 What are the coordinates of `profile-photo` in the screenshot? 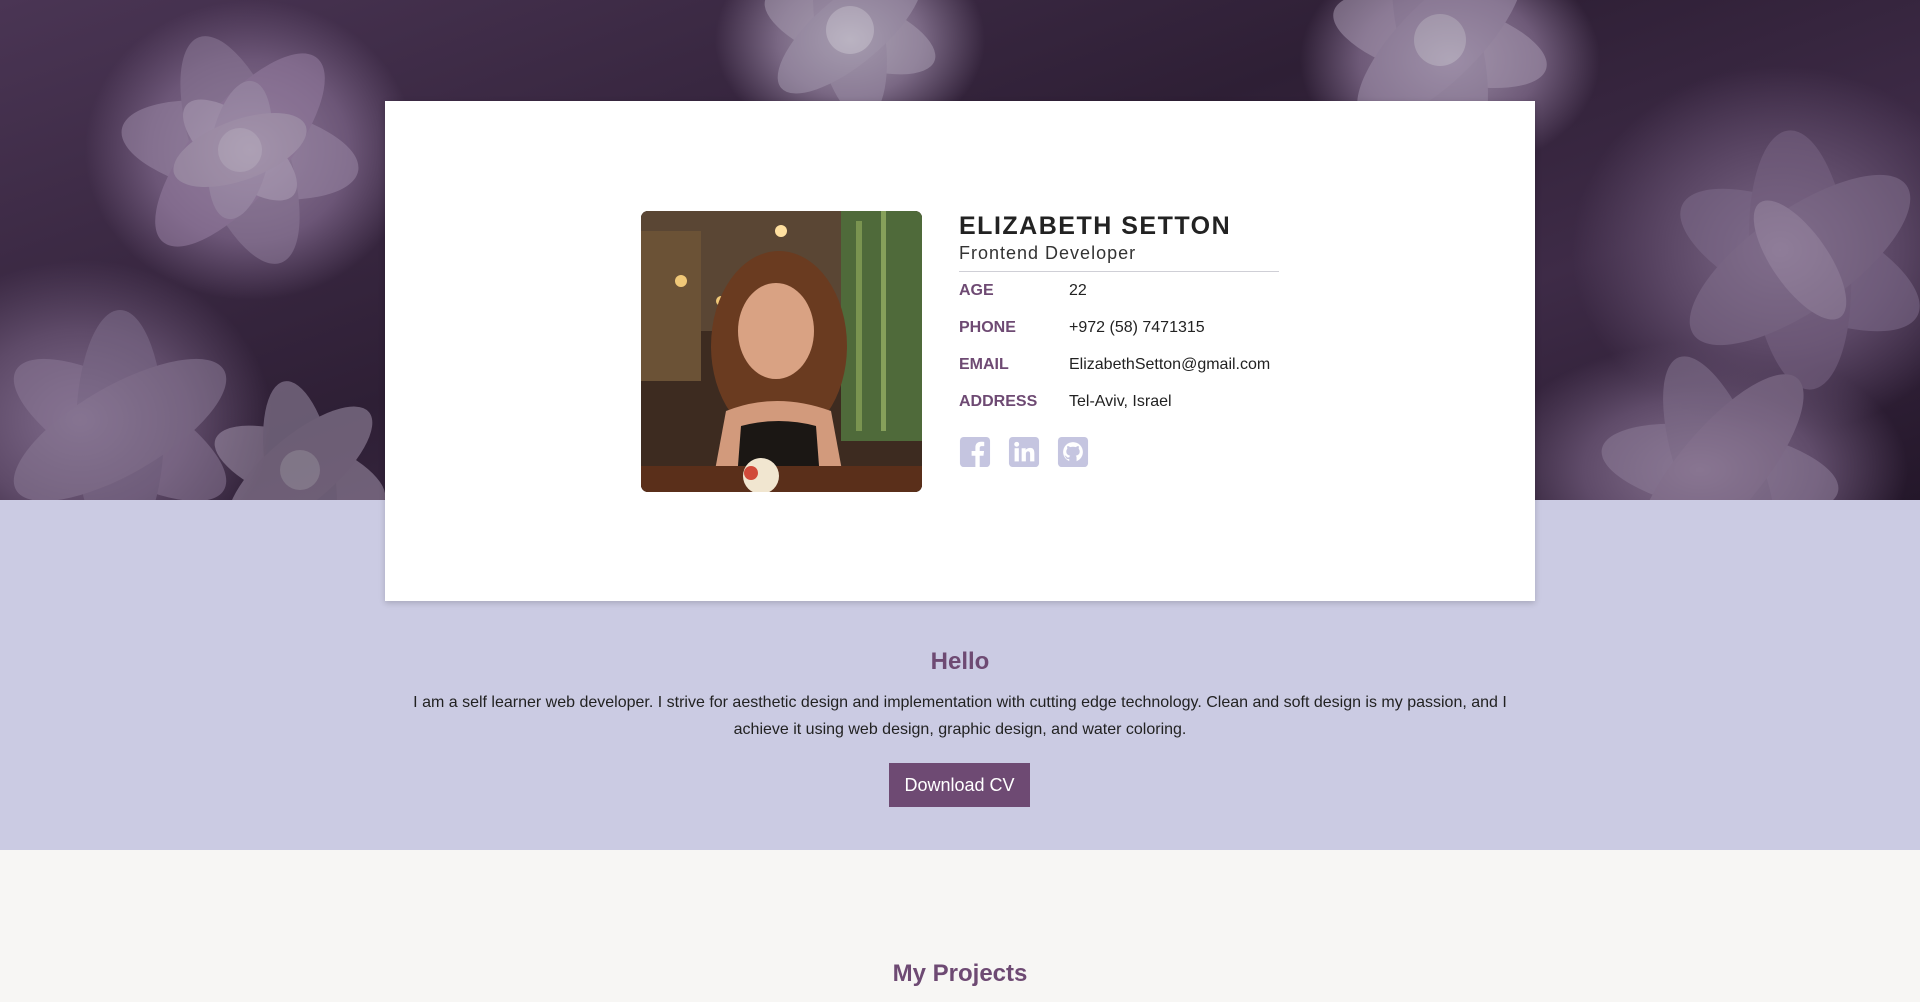 It's located at (781, 351).